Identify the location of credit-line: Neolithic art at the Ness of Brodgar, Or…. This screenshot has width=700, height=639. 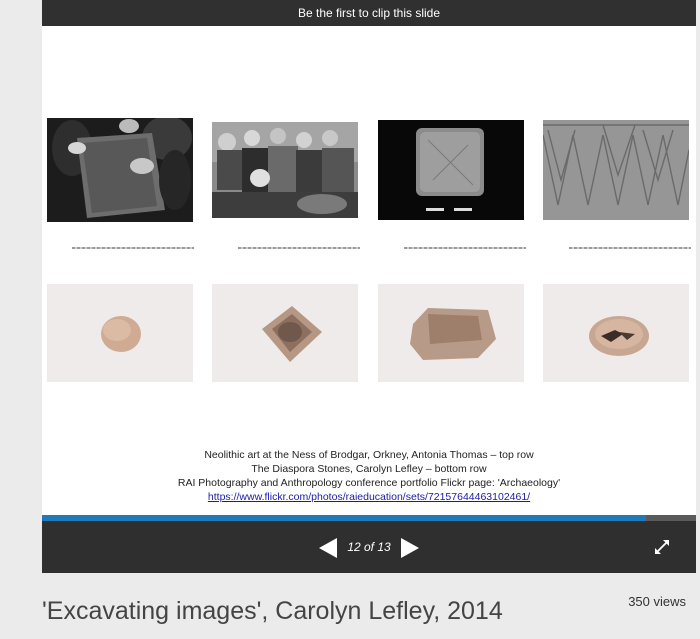
(369, 455).